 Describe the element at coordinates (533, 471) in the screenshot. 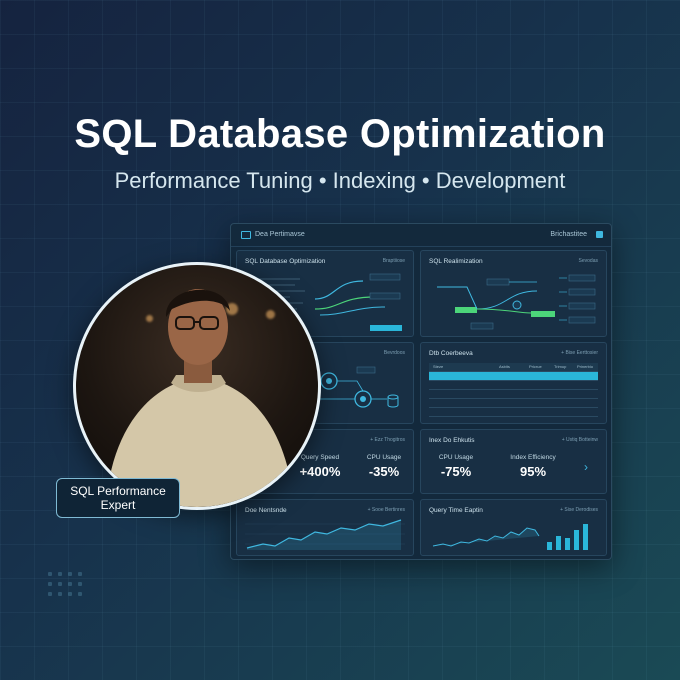

I see `metric-value: 95%` at that location.